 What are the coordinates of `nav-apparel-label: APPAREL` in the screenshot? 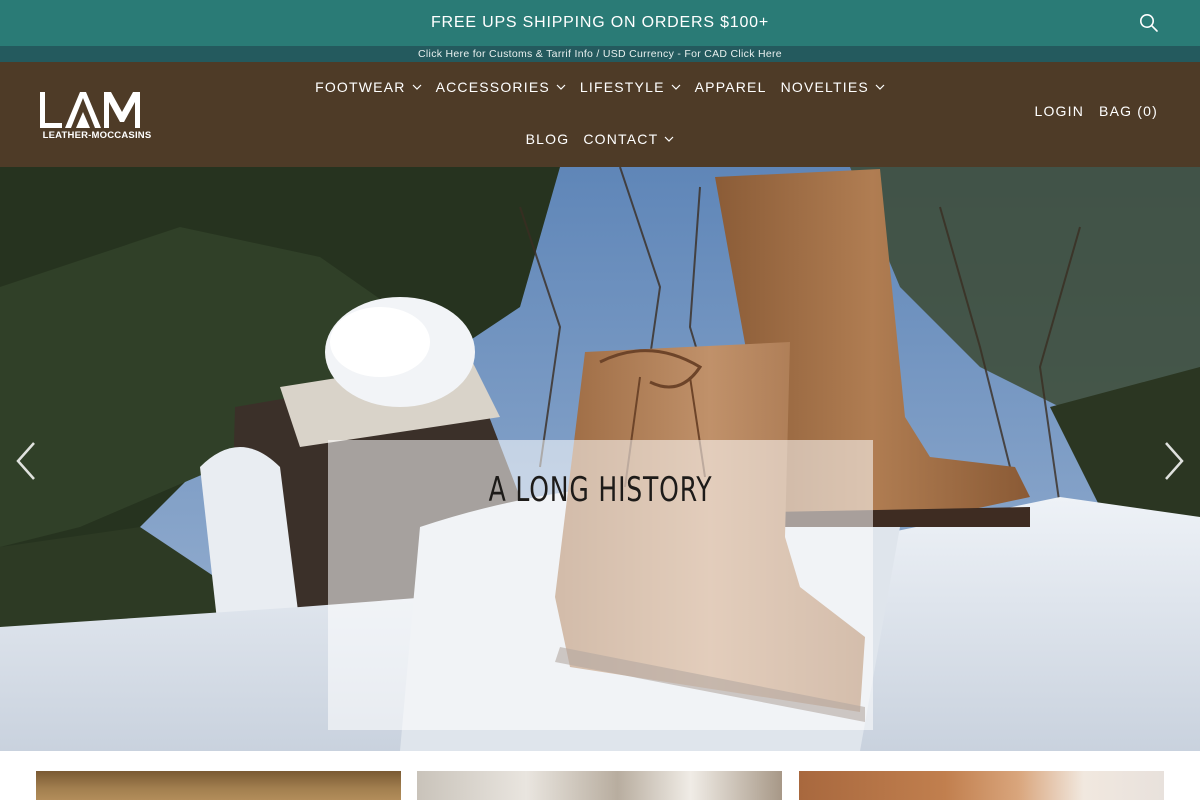 It's located at (730, 87).